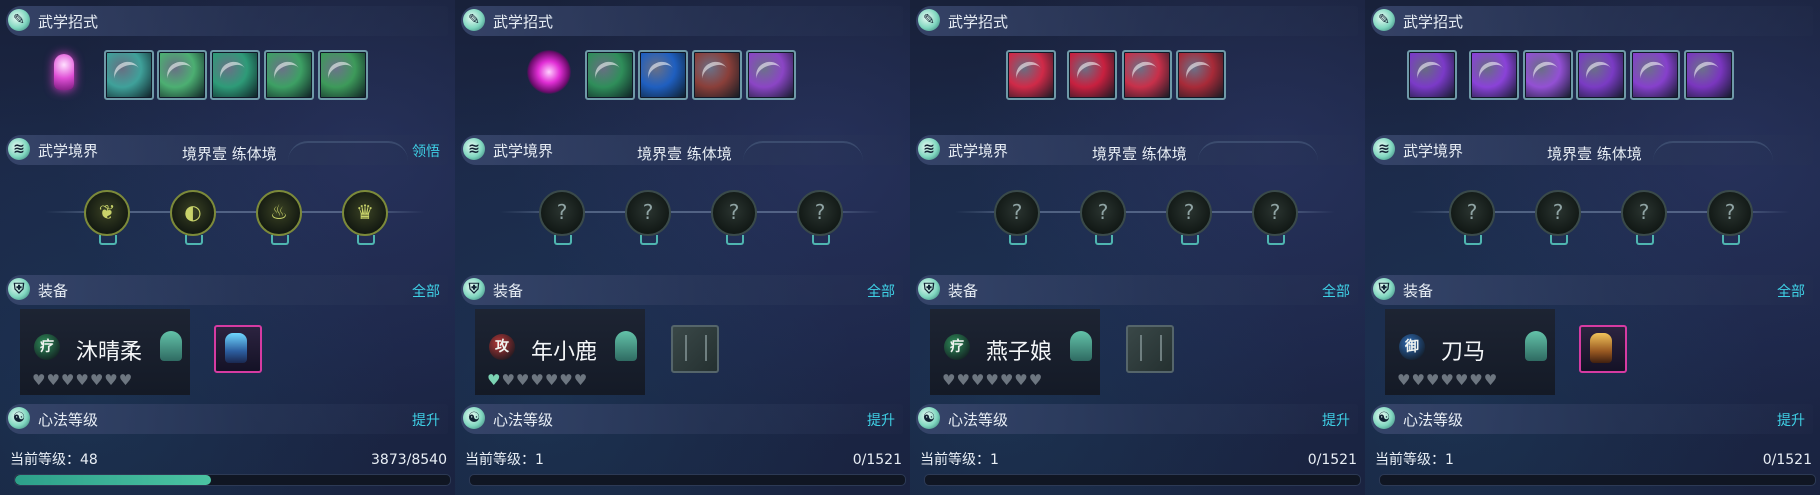 This screenshot has width=1820, height=495. Describe the element at coordinates (109, 352) in the screenshot. I see `character-name: 沐晴柔` at that location.